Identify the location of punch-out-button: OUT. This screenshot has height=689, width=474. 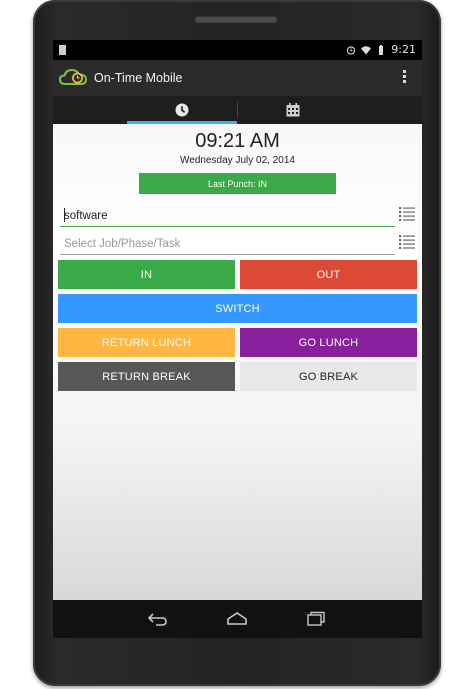
(328, 274).